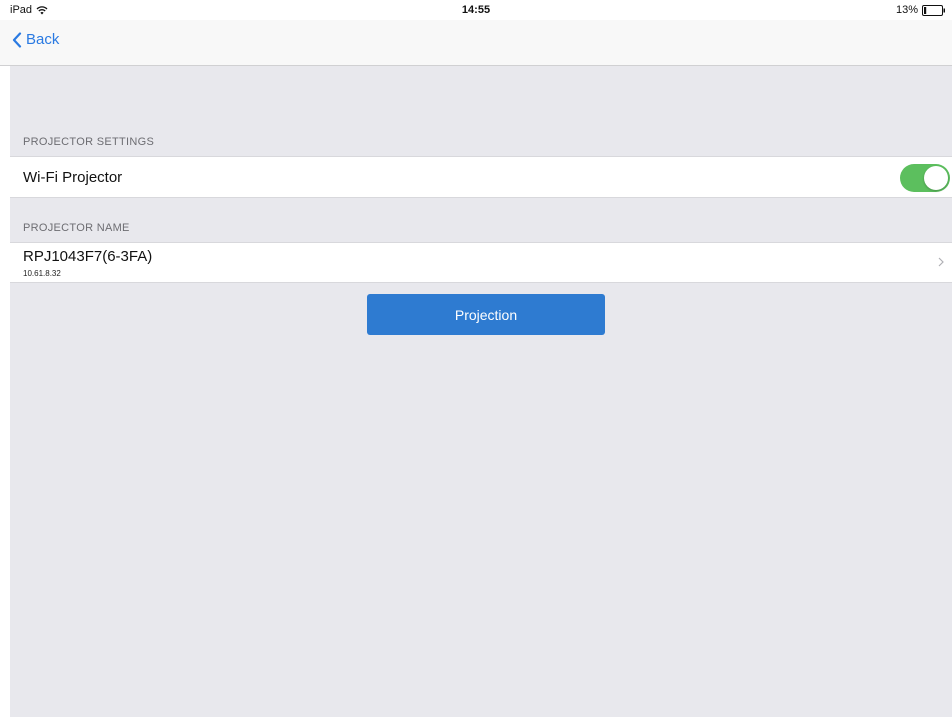 The width and height of the screenshot is (952, 717). Describe the element at coordinates (476, 43) in the screenshot. I see `navigation-bar: Back` at that location.